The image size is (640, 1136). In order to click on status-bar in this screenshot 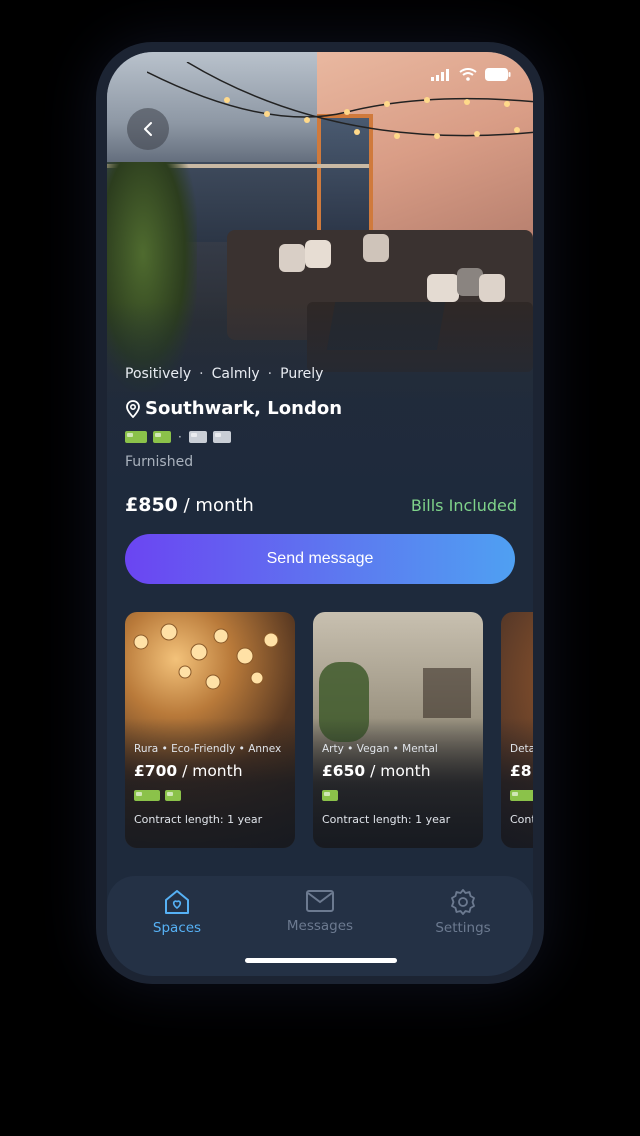, I will do `click(471, 74)`.